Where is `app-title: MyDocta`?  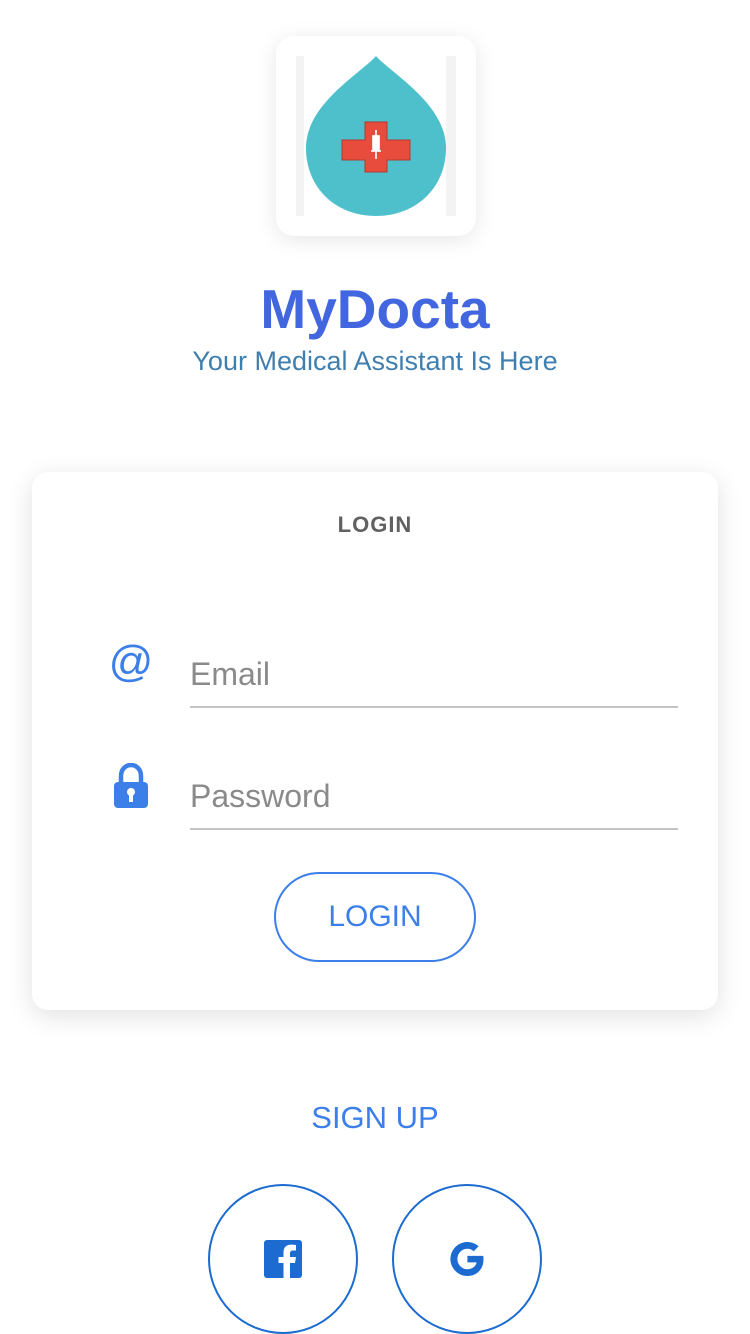
app-title: MyDocta is located at coordinates (375, 309).